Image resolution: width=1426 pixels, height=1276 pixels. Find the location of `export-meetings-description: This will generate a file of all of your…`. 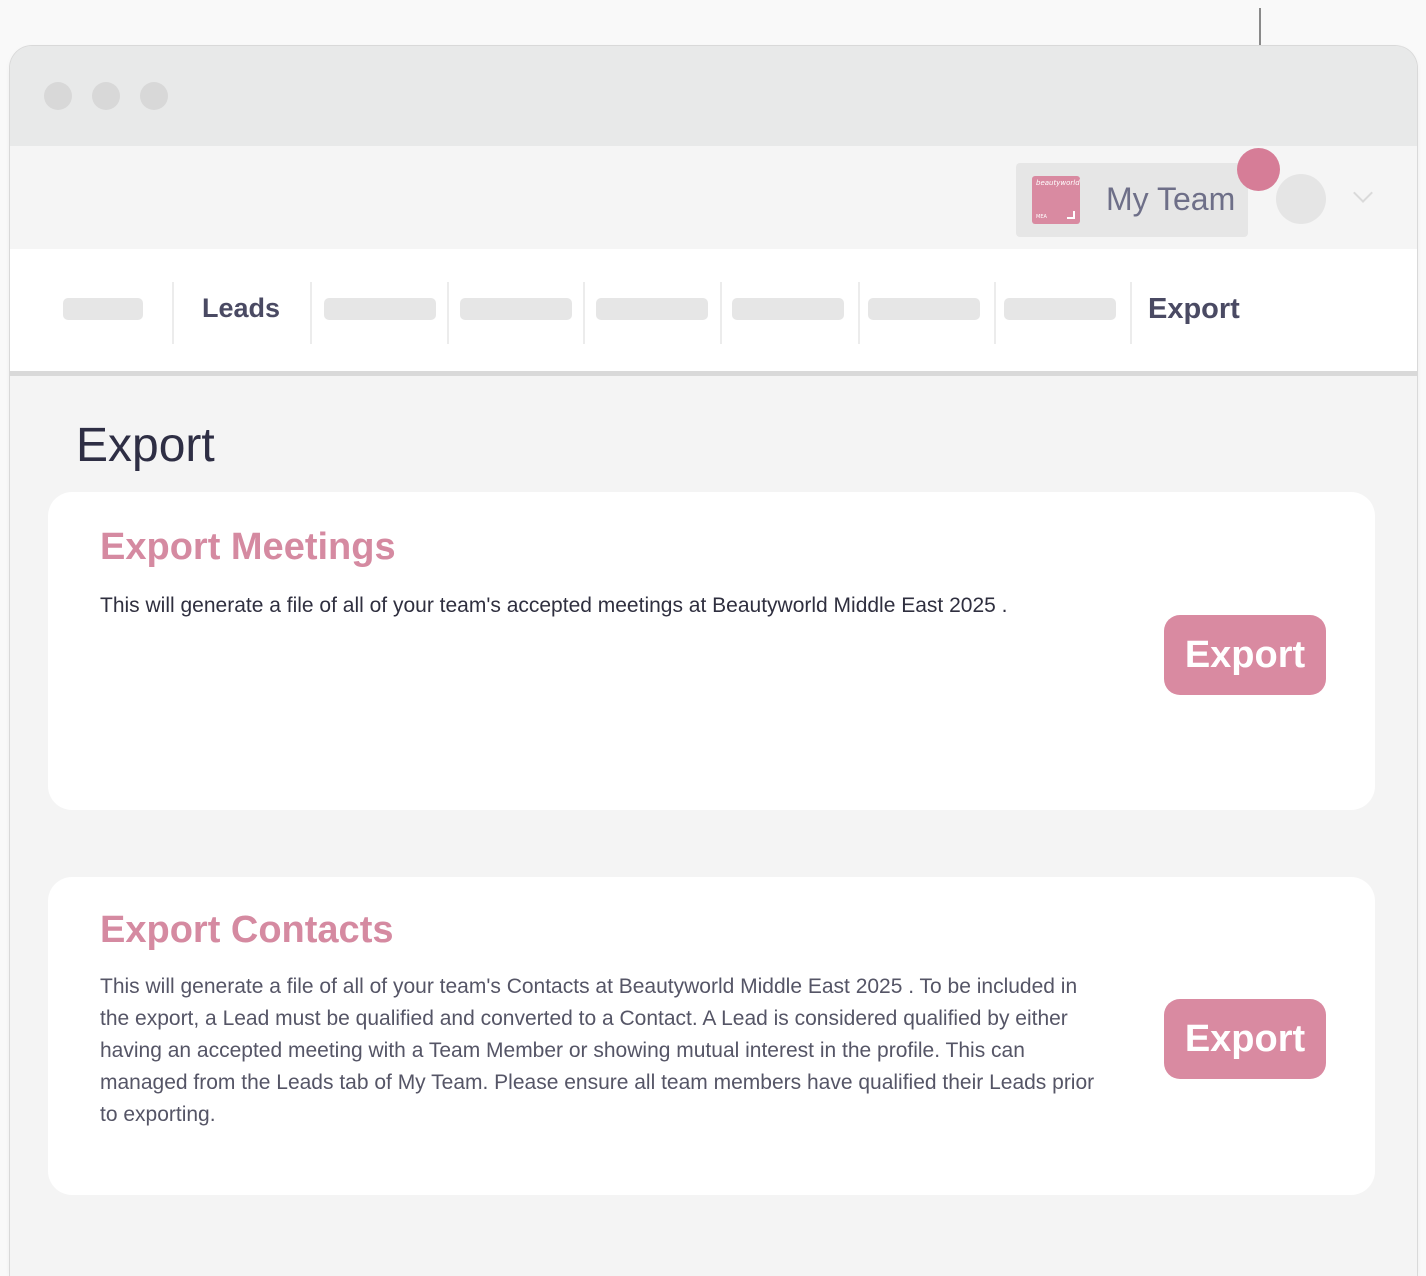

export-meetings-description: This will generate a file of all of your… is located at coordinates (554, 605).